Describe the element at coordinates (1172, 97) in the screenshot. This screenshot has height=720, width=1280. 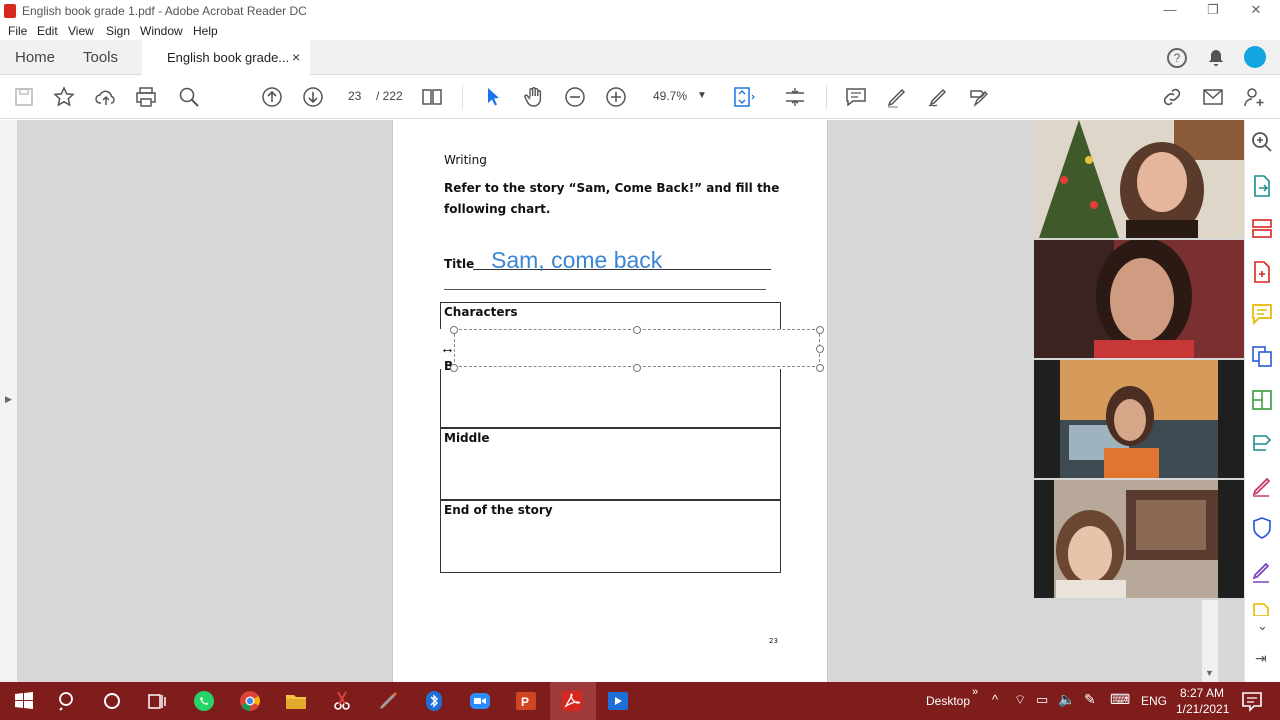
I see `share-link-icon` at that location.